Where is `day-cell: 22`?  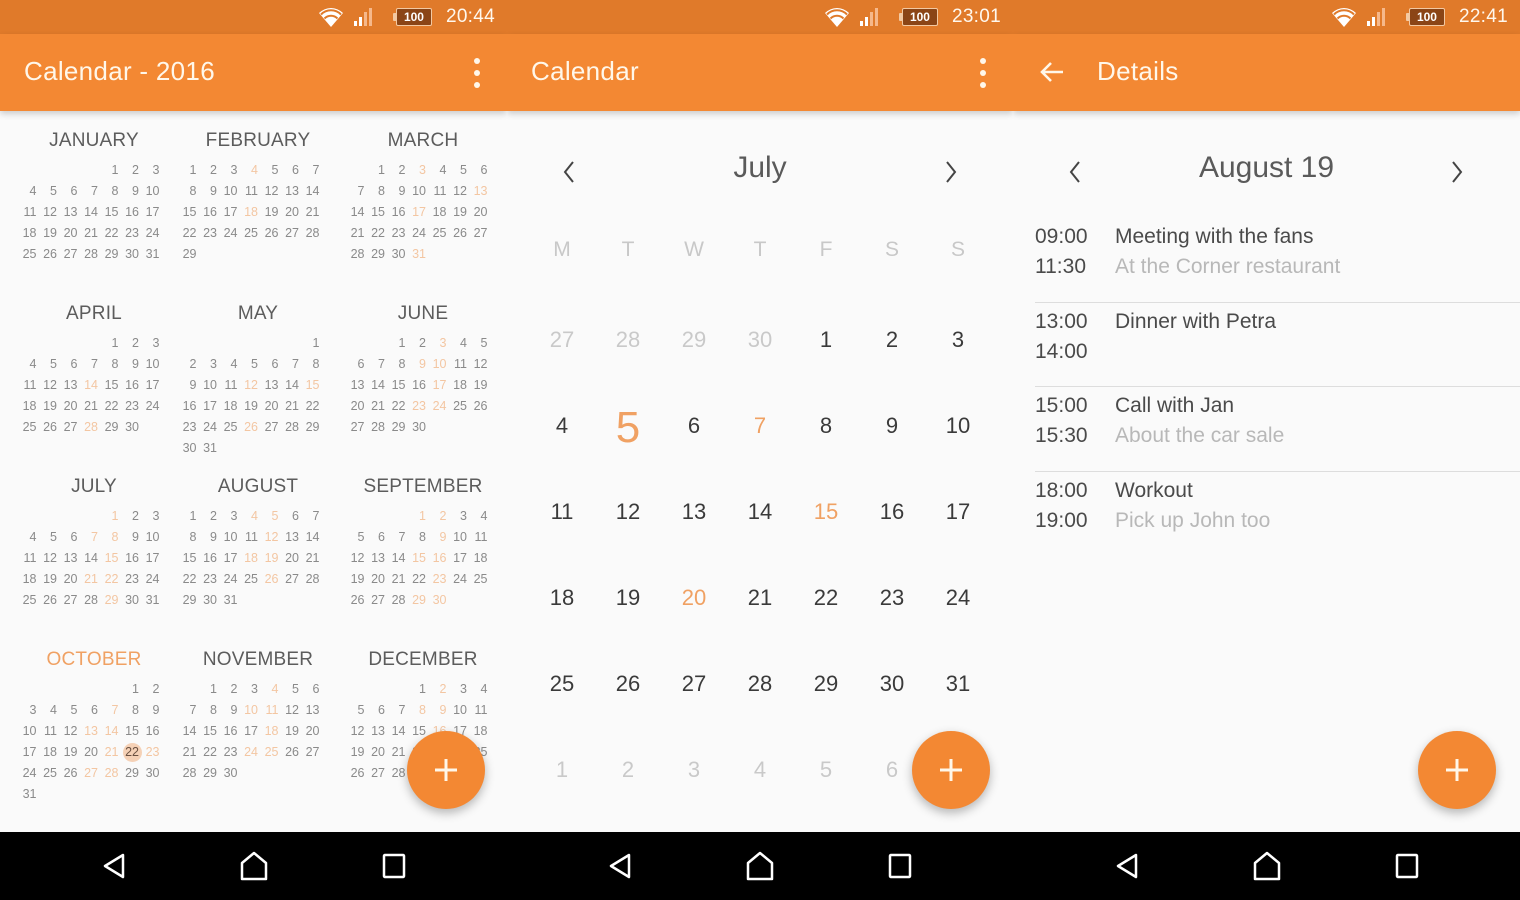
day-cell: 22 is located at coordinates (826, 601).